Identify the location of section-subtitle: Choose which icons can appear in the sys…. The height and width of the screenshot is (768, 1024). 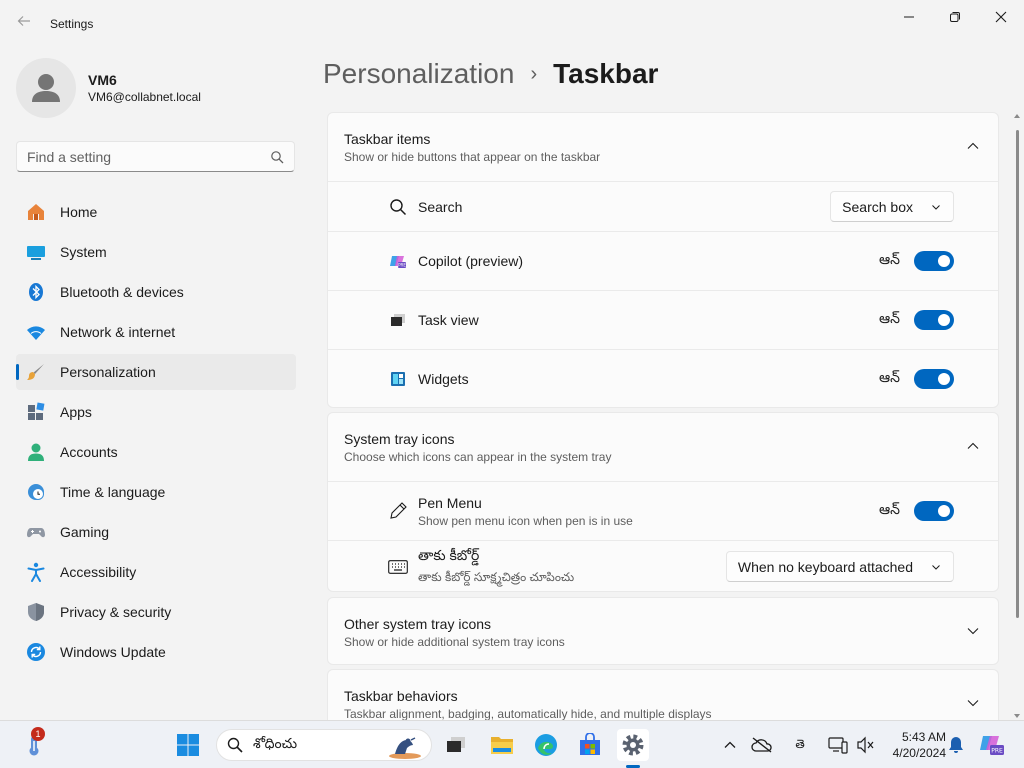
(478, 457).